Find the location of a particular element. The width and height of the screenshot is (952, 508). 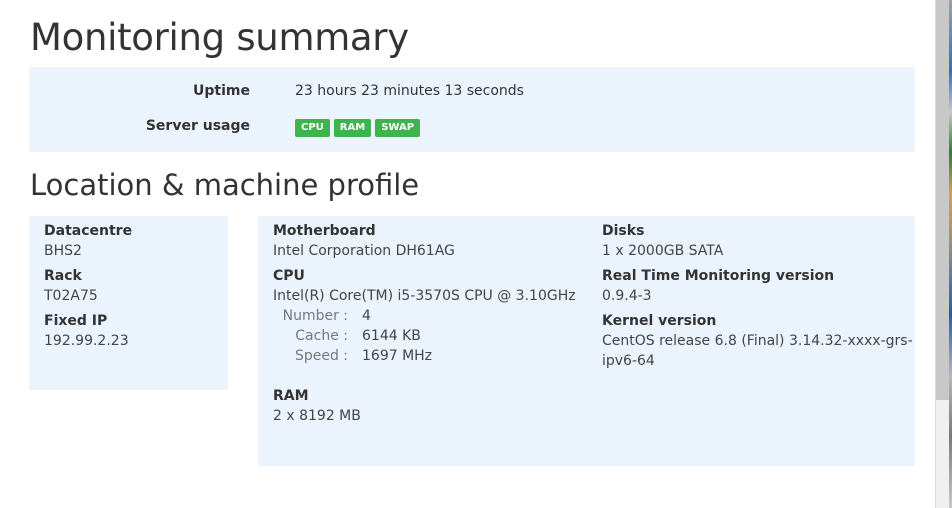

uptime-value: 23 hours 23 minutes 13 seconds is located at coordinates (409, 91).